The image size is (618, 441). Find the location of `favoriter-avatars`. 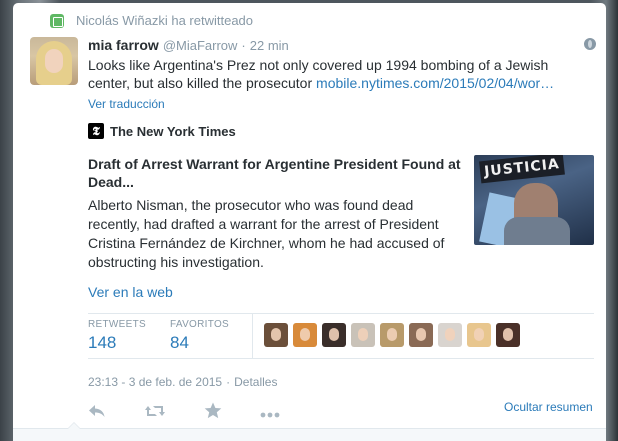

favoriter-avatars is located at coordinates (392, 335).